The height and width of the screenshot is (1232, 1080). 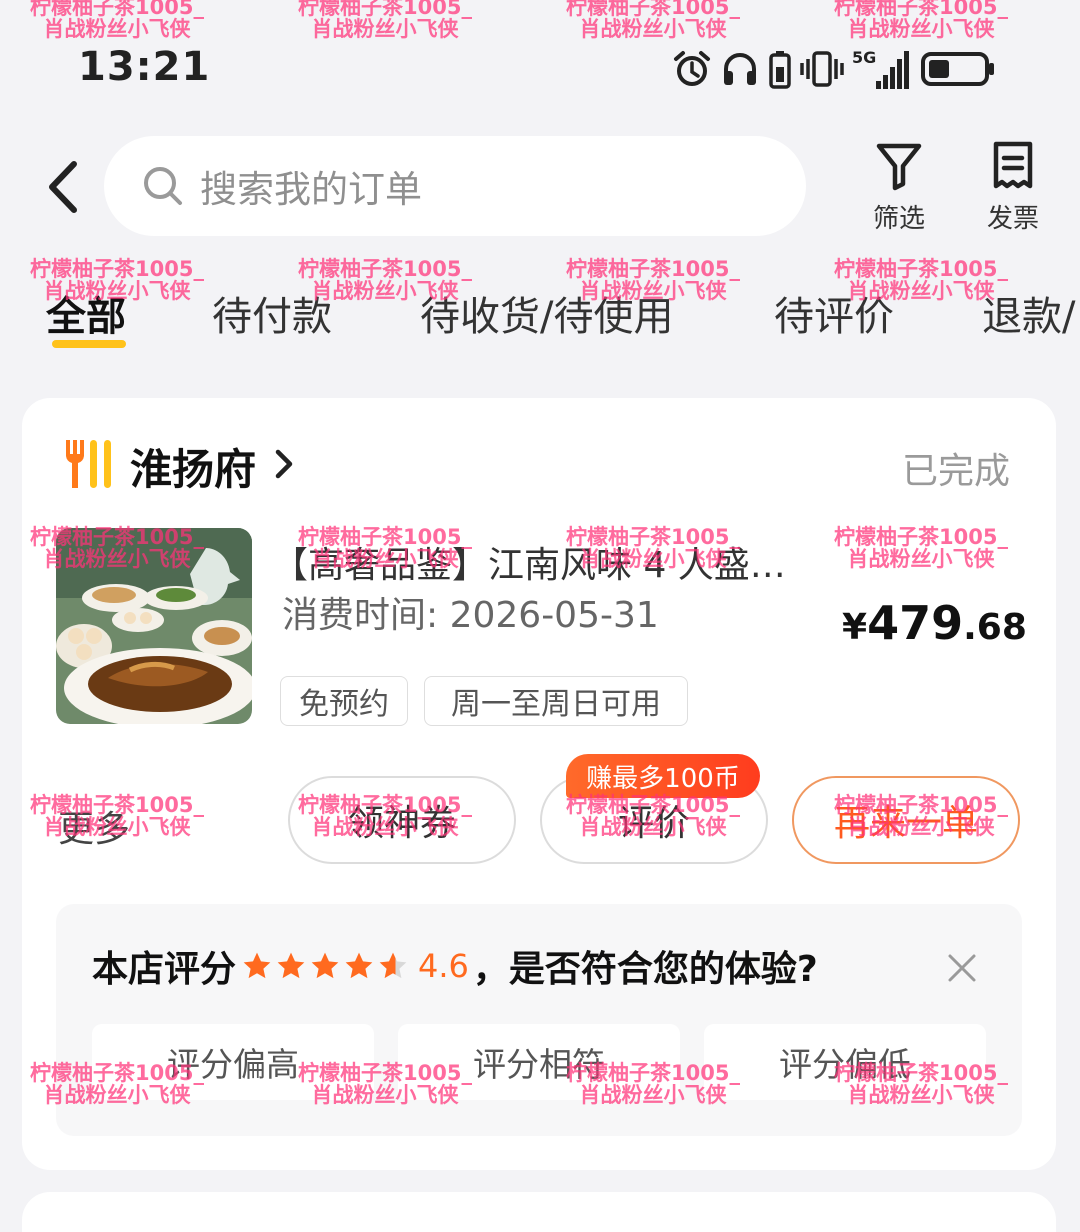 What do you see at coordinates (402, 820) in the screenshot?
I see `claim-coupon-button: 领神券` at bounding box center [402, 820].